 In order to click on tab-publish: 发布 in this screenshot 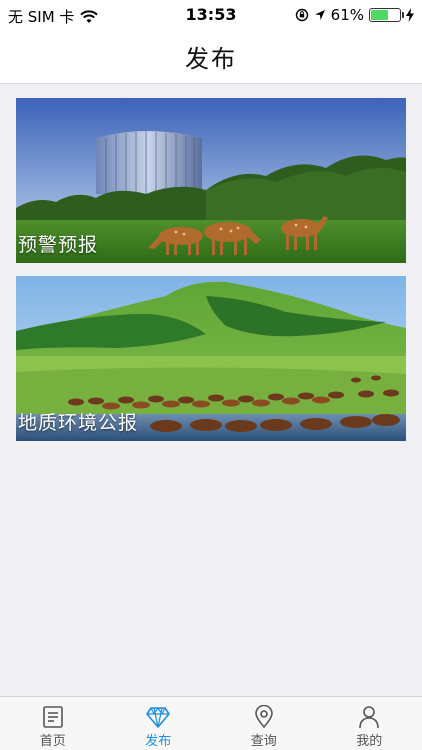, I will do `click(159, 723)`.